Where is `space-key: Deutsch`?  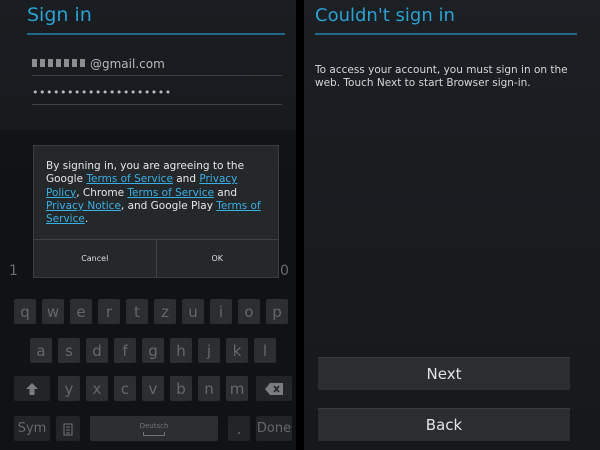
space-key: Deutsch is located at coordinates (154, 428).